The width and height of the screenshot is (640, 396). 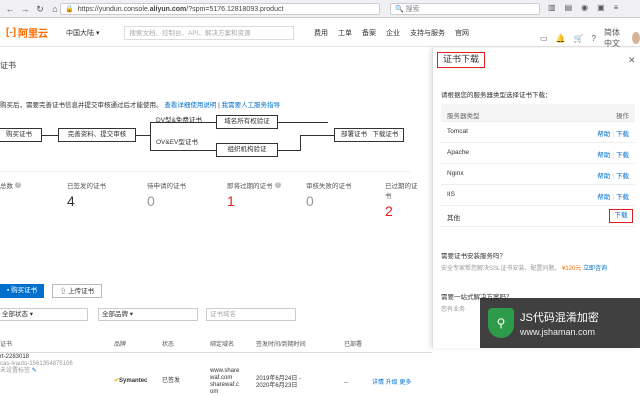 What do you see at coordinates (584, 7) in the screenshot?
I see `extension-icon: ◉` at bounding box center [584, 7].